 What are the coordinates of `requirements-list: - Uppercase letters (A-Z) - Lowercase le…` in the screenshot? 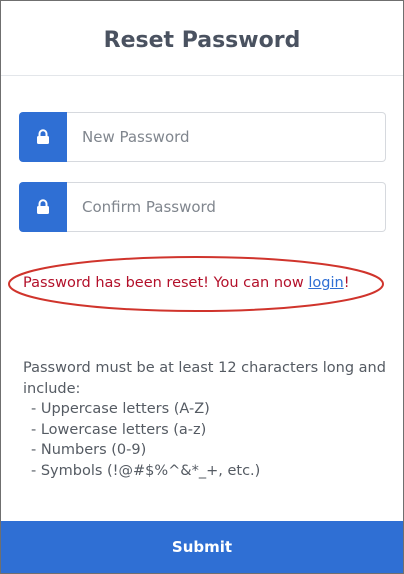 It's located at (205, 440).